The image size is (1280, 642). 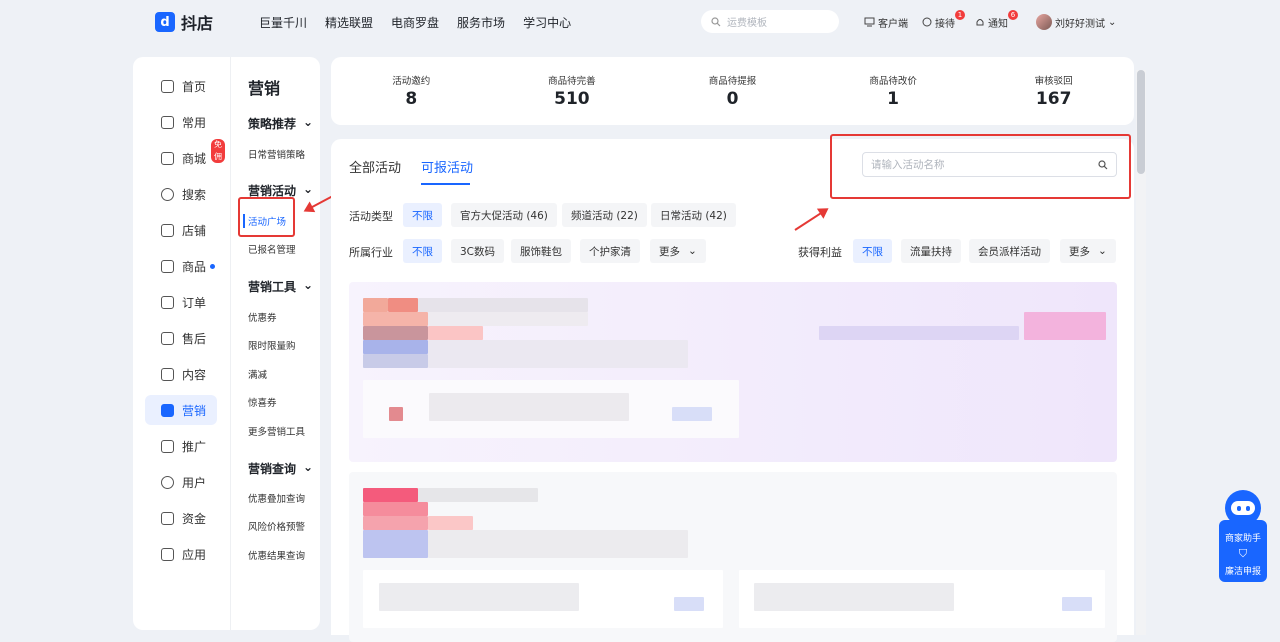 What do you see at coordinates (181, 518) in the screenshot?
I see `sidebar-item-funds: 资金` at bounding box center [181, 518].